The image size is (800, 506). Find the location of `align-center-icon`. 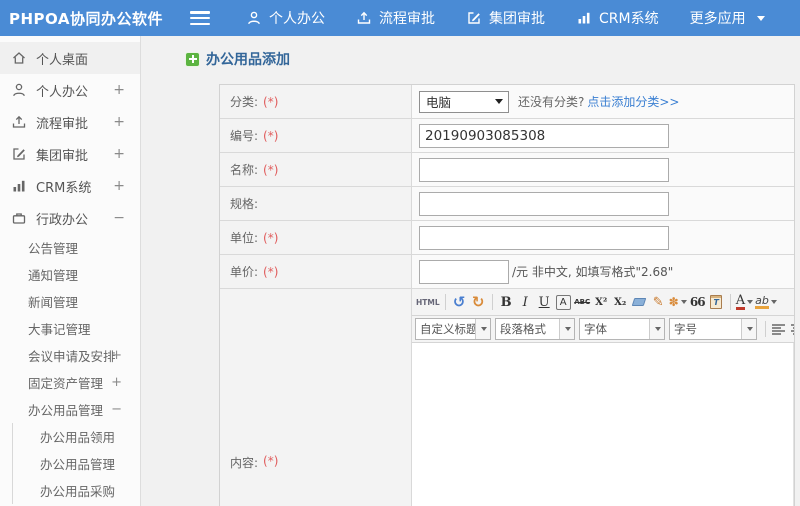

align-center-icon is located at coordinates (792, 329).